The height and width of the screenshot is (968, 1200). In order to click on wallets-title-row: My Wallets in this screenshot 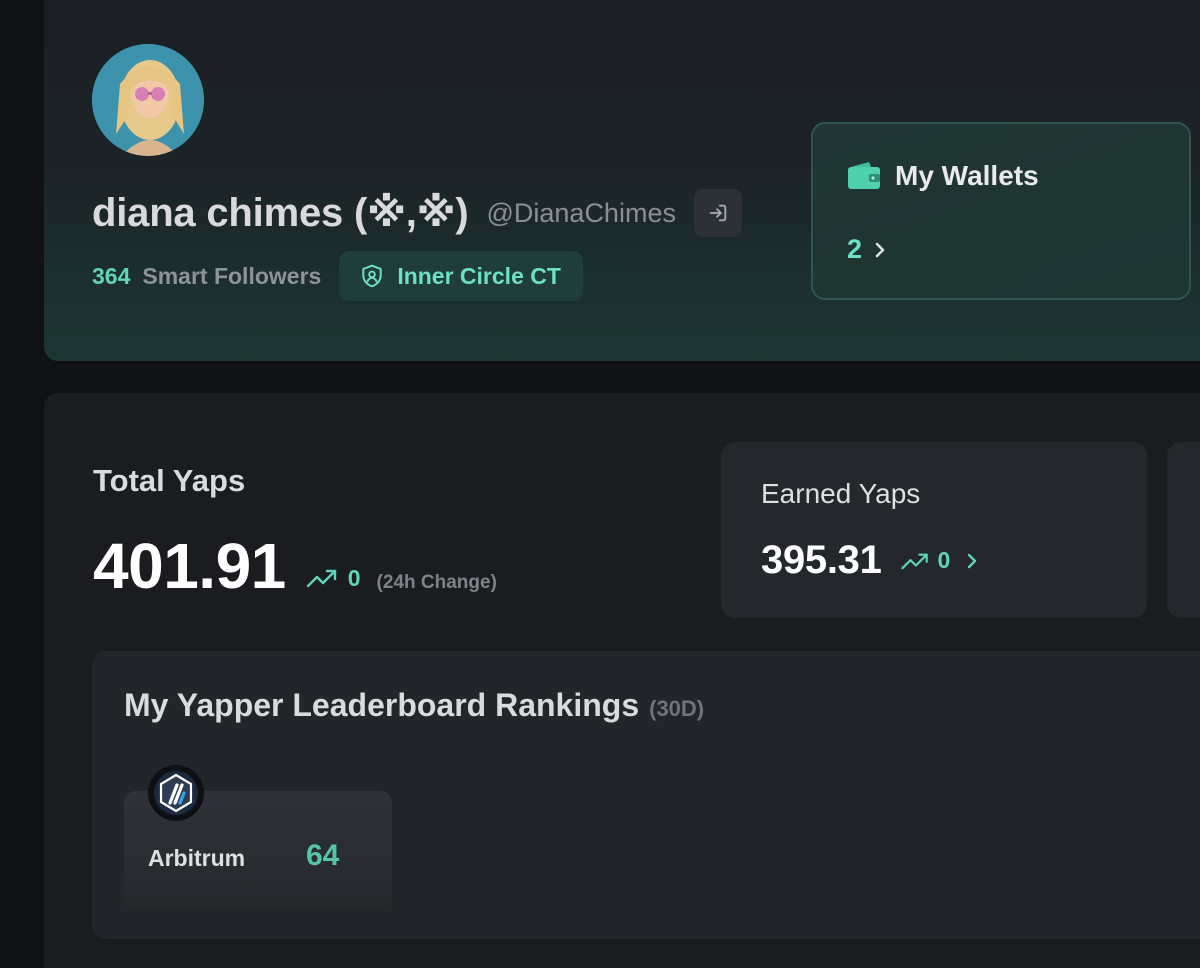, I will do `click(943, 176)`.